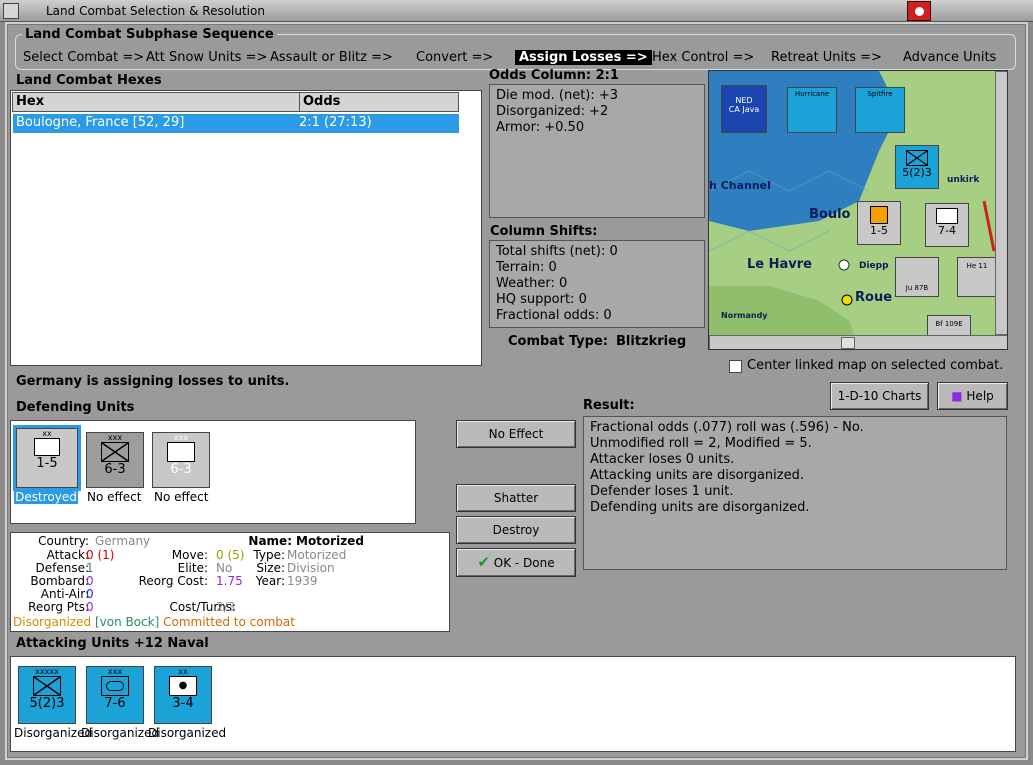  Describe the element at coordinates (703, 57) in the screenshot. I see `seq-hex-control: Hex Control =>` at that location.